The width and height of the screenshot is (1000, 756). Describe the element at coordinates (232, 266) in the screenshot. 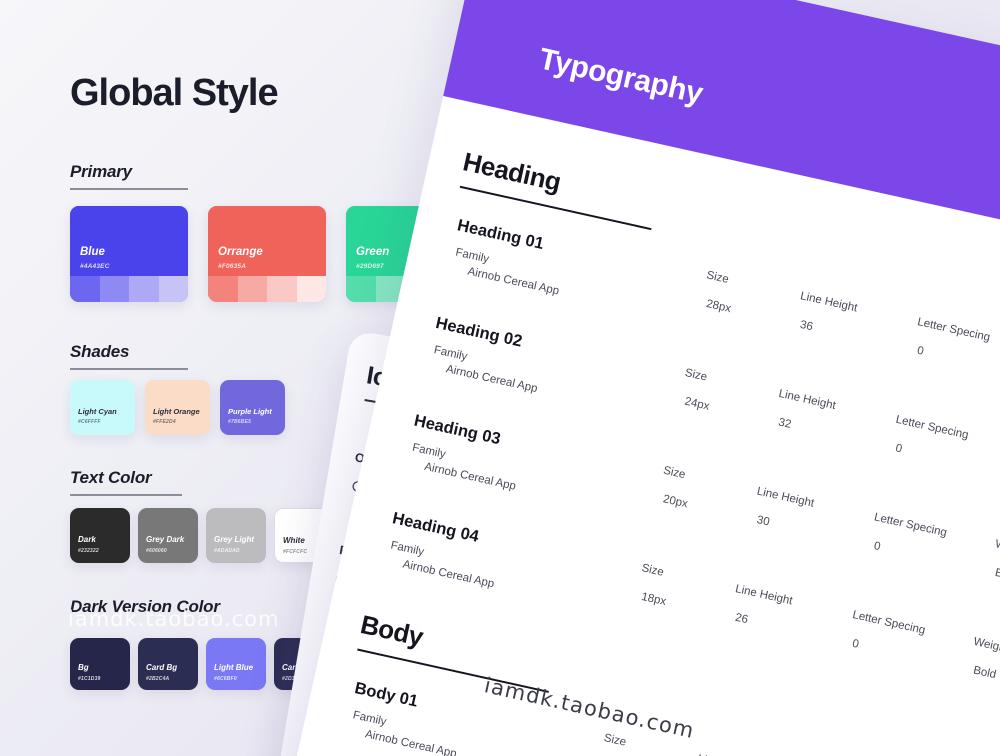

I see `swatch-hex: #F0635A` at that location.